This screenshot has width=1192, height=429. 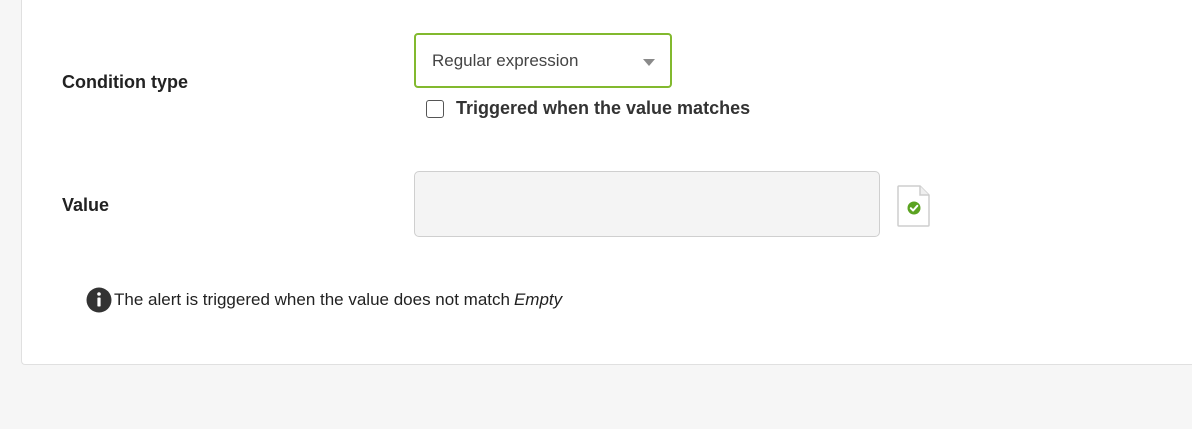 I want to click on triggered-when-matches-option: Triggered when the value matches, so click(x=588, y=108).